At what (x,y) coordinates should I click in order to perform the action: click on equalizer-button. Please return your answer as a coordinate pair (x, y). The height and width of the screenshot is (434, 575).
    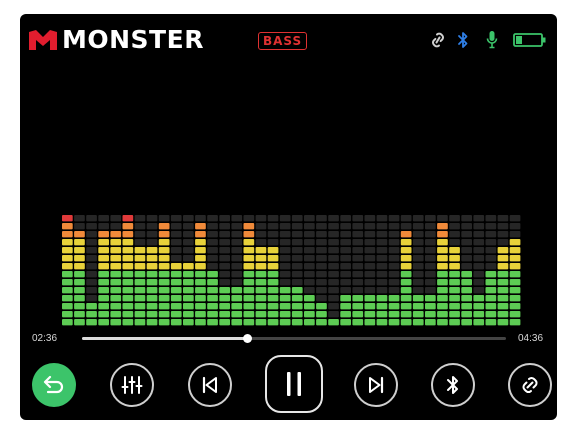
    Looking at the image, I should click on (132, 385).